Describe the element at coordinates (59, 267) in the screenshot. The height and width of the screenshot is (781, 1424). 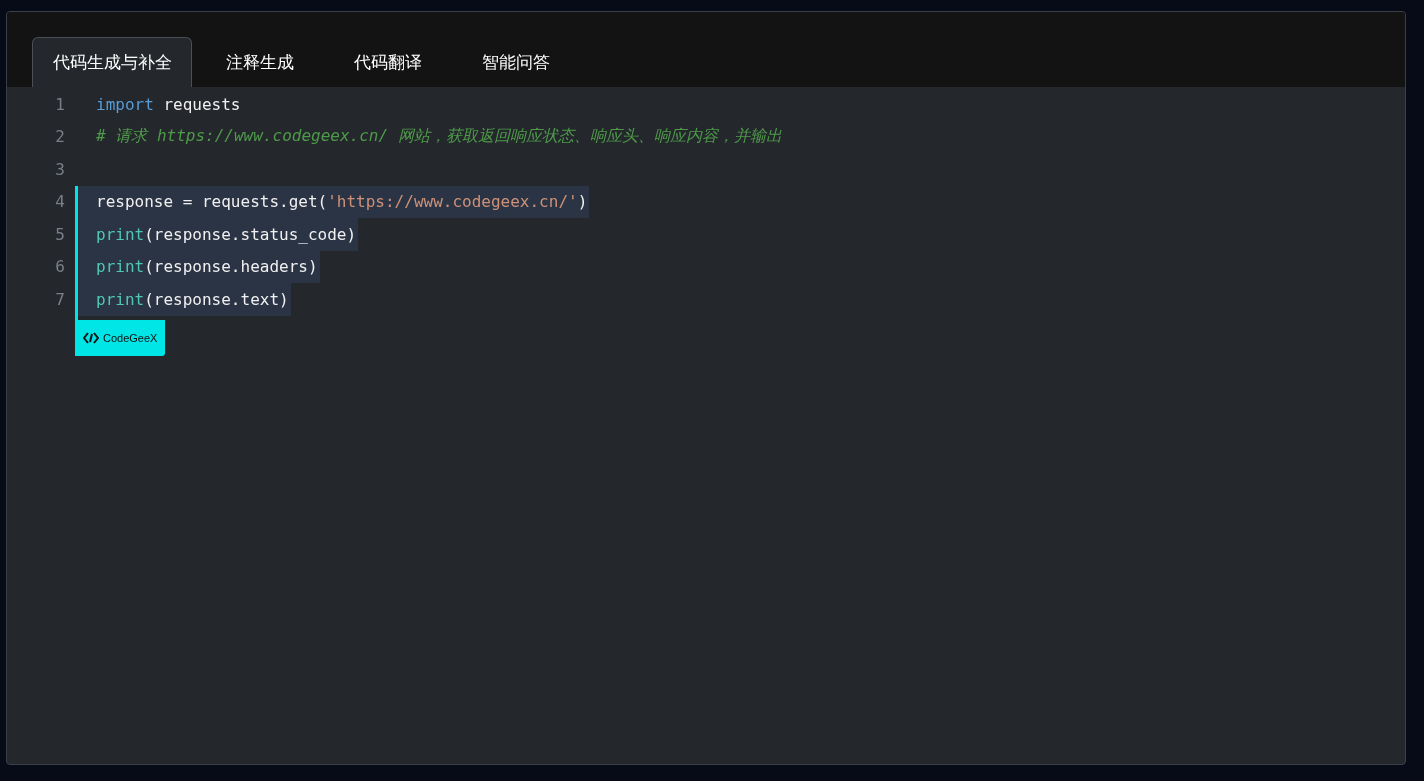
I see `line-number: 6` at that location.